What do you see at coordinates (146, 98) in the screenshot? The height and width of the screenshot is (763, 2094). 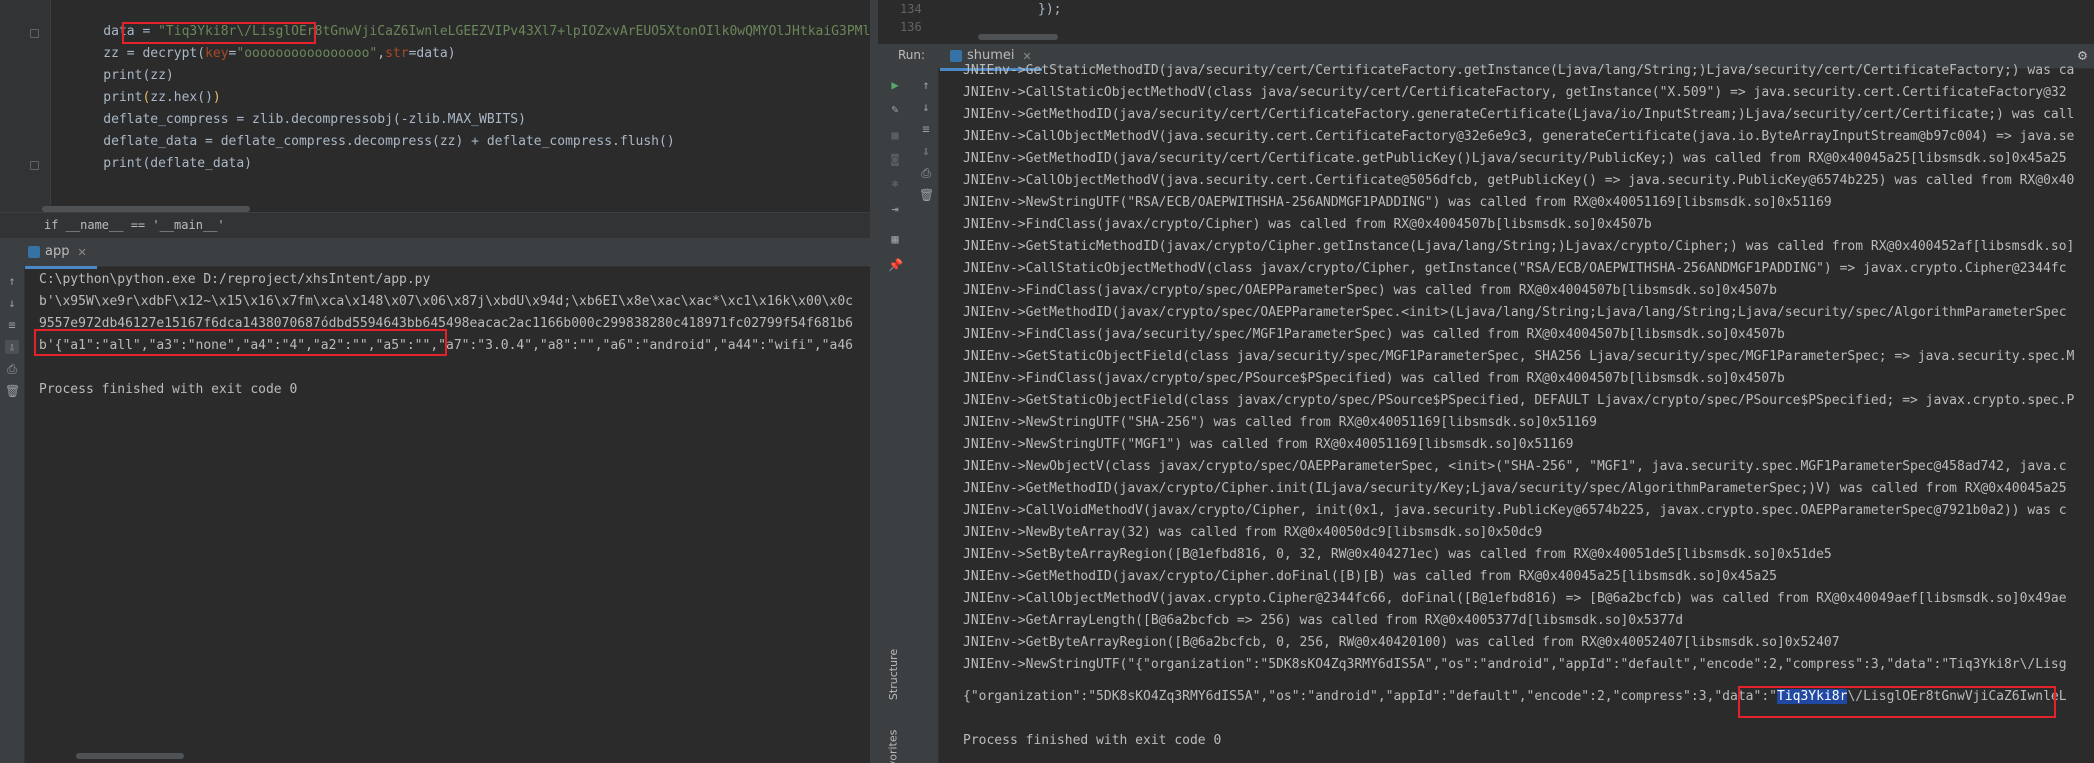 I see `code-line: print(zz.hex())` at bounding box center [146, 98].